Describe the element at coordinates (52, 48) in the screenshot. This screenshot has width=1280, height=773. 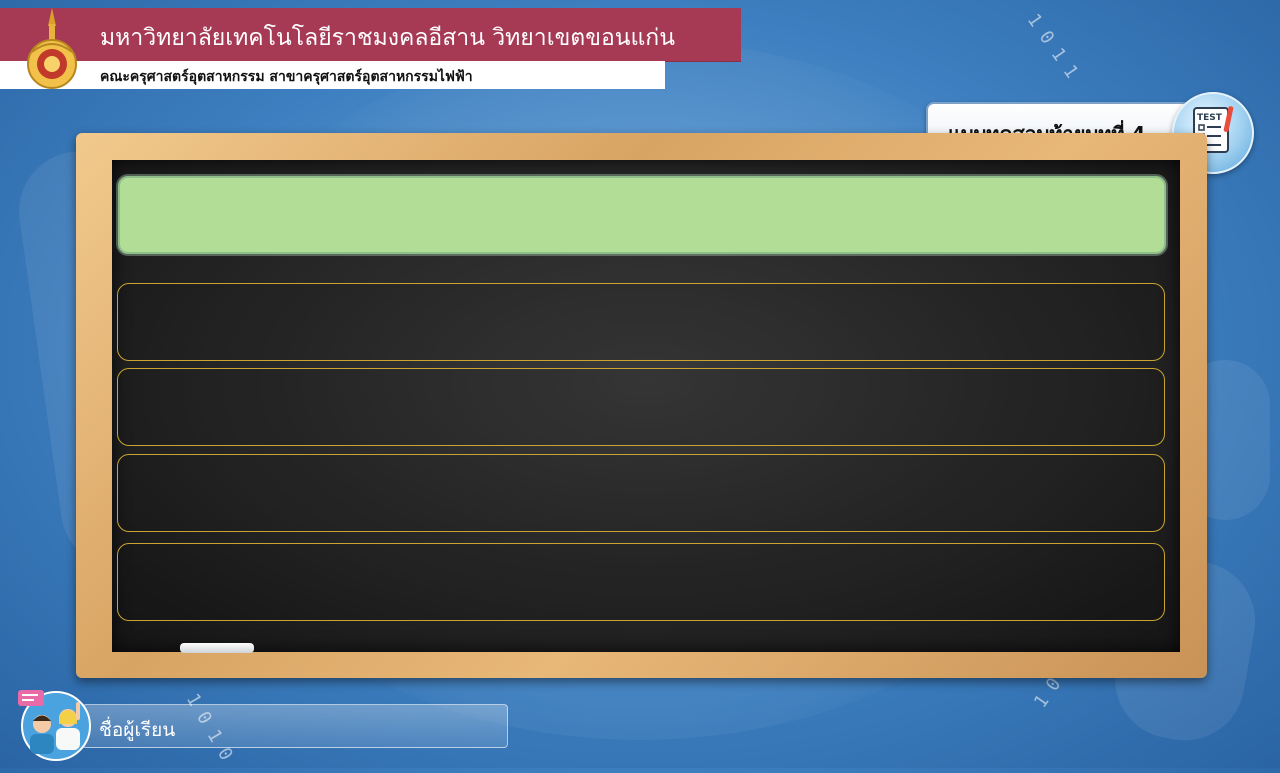
I see `university-logo` at that location.